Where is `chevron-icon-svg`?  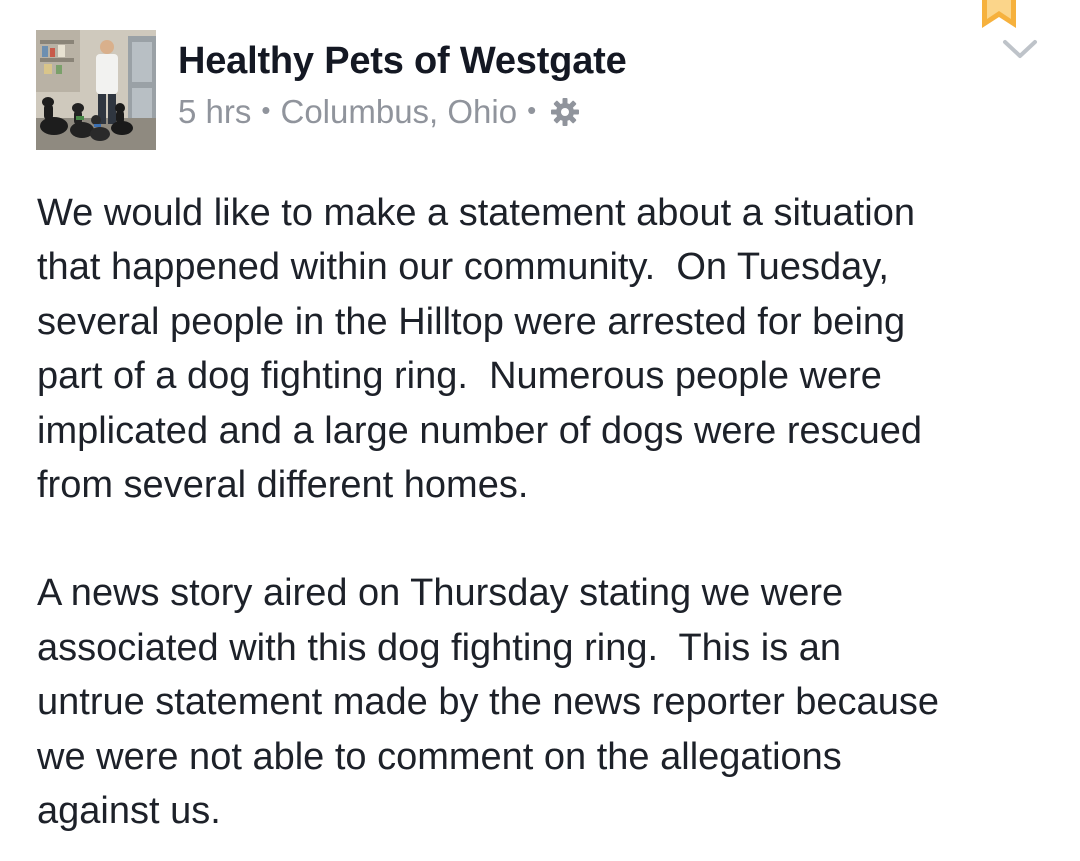 chevron-icon-svg is located at coordinates (1020, 49).